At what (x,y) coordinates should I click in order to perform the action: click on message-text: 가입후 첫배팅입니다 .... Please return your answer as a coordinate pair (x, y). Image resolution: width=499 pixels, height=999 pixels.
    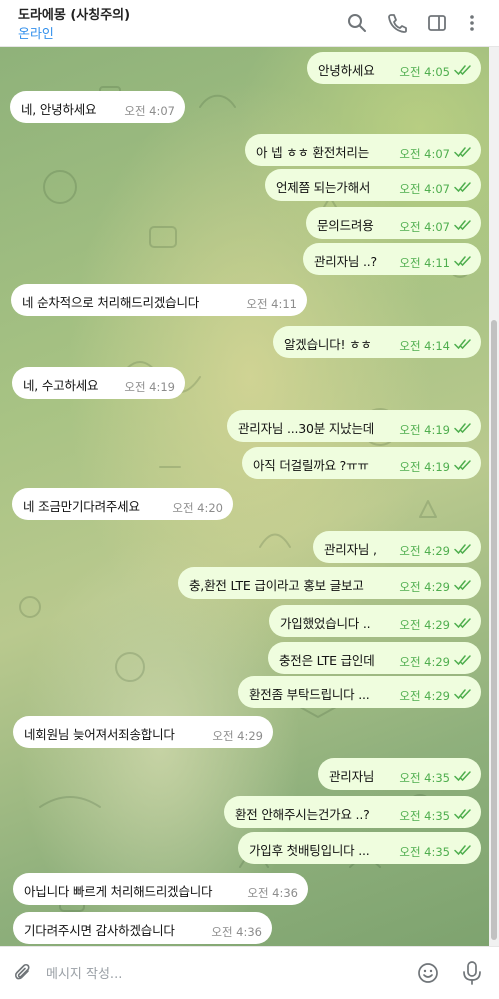
    Looking at the image, I should click on (309, 850).